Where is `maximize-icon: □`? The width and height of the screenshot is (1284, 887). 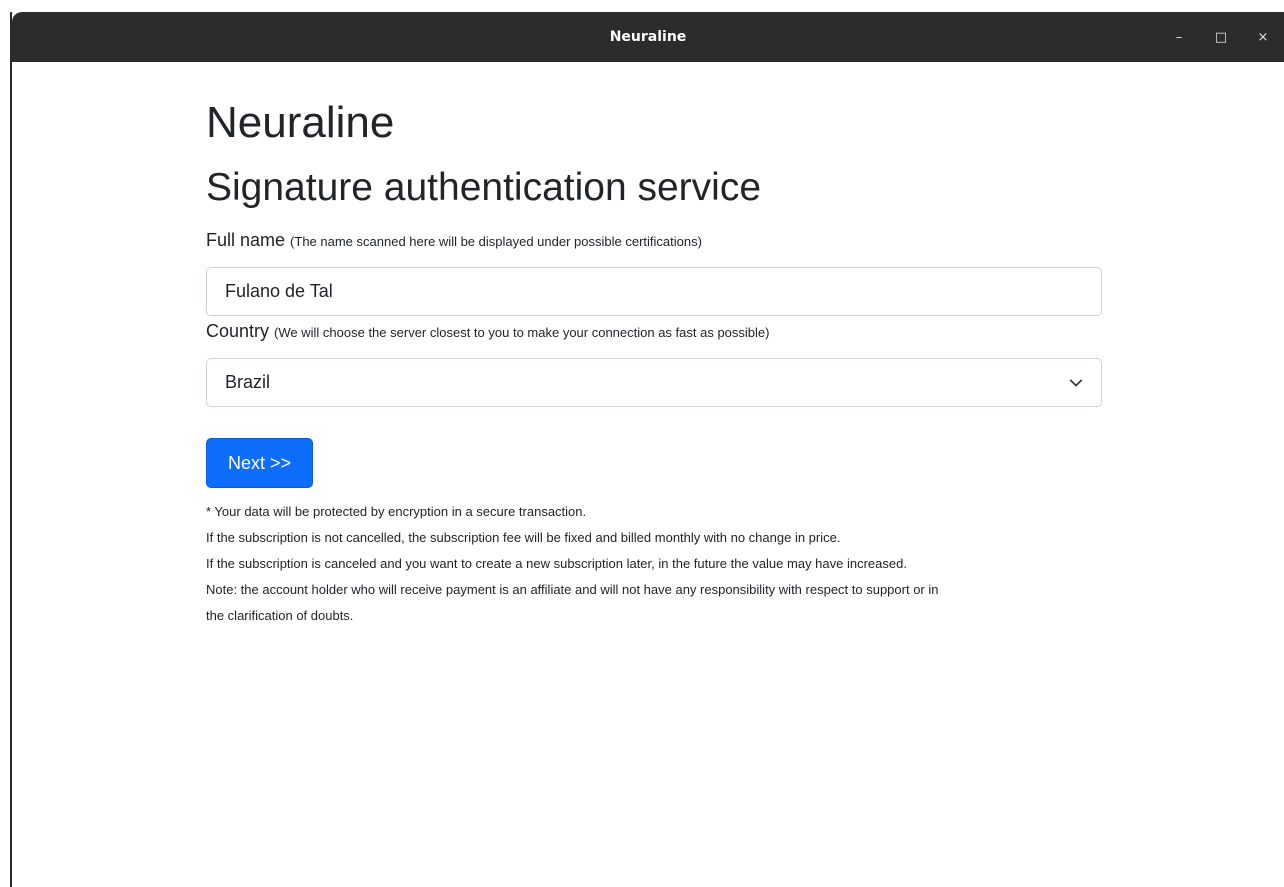
maximize-icon: □ is located at coordinates (1221, 37).